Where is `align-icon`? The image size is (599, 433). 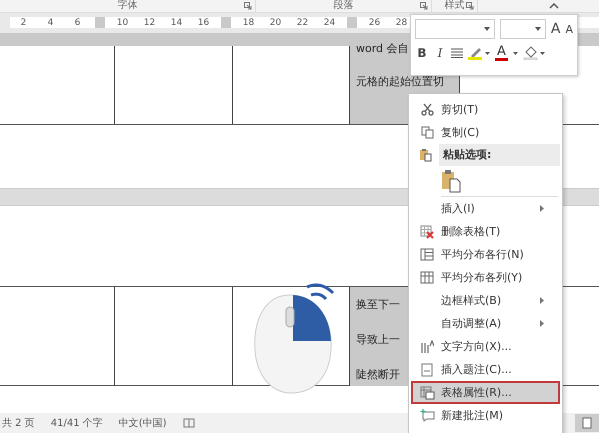
align-icon is located at coordinates (457, 53).